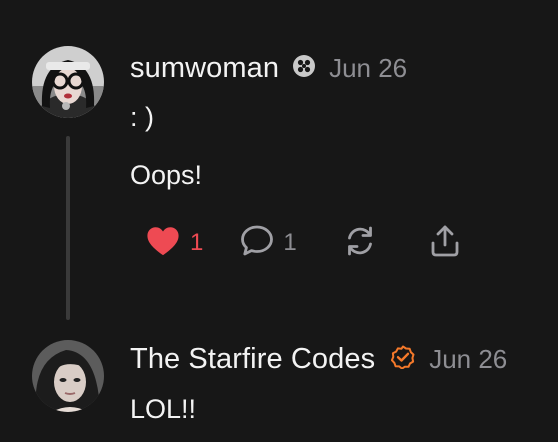  I want to click on comment-icon, so click(257, 243).